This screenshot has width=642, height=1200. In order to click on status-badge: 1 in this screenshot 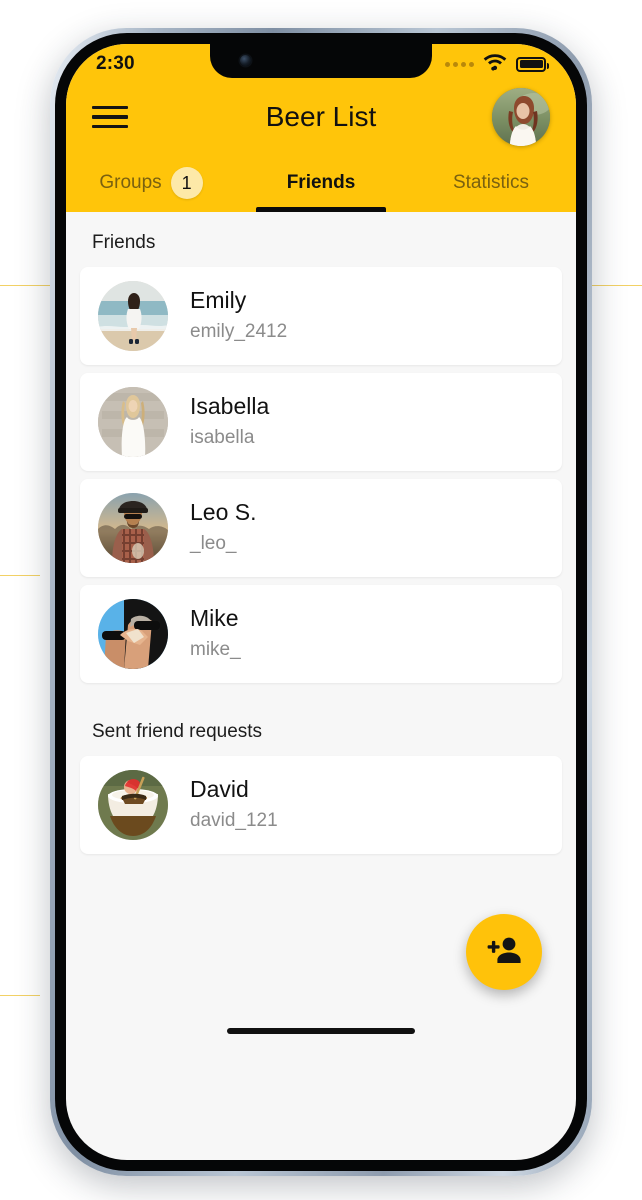, I will do `click(186, 183)`.